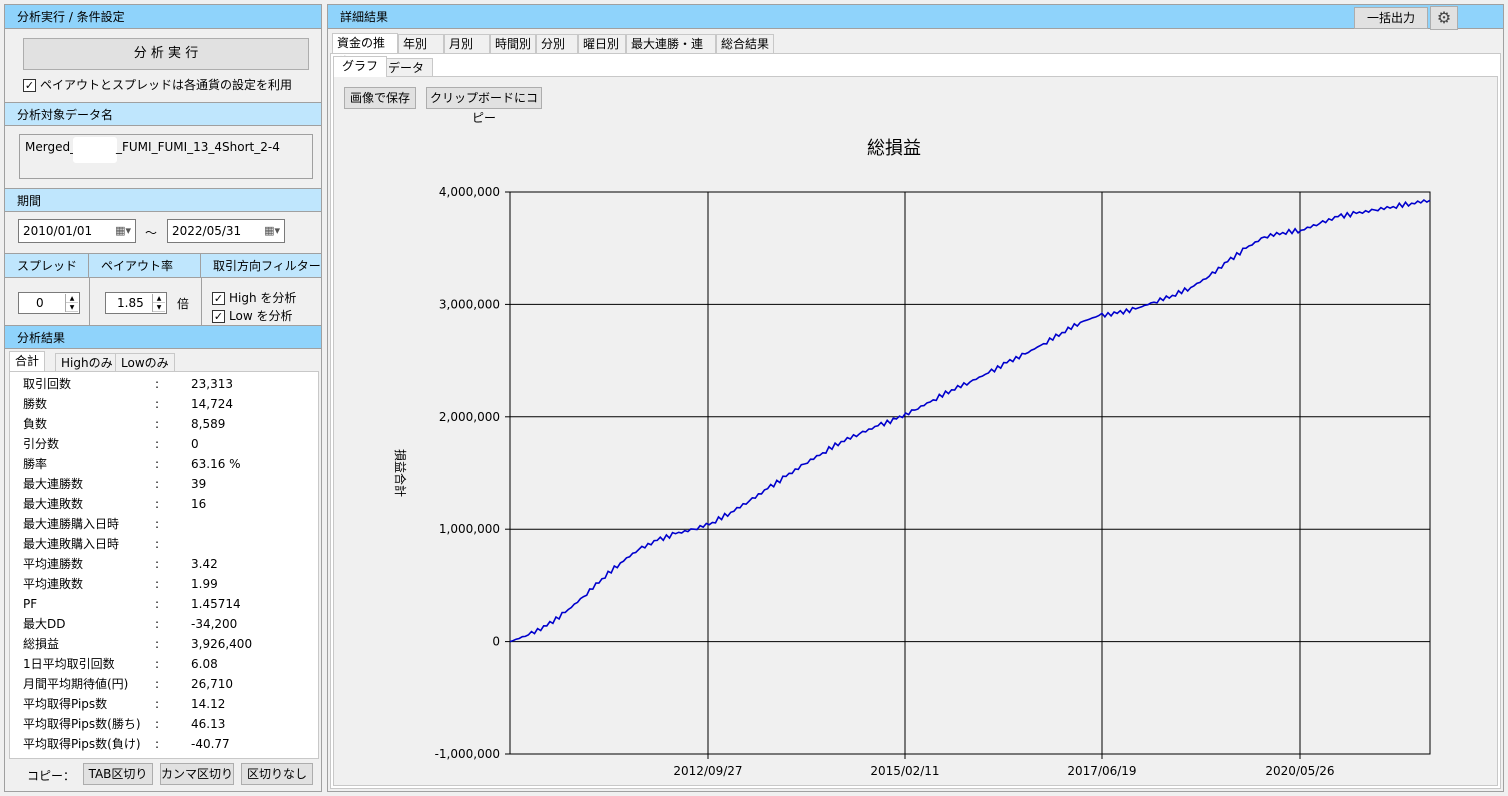  I want to click on period-tilde: ～, so click(151, 233).